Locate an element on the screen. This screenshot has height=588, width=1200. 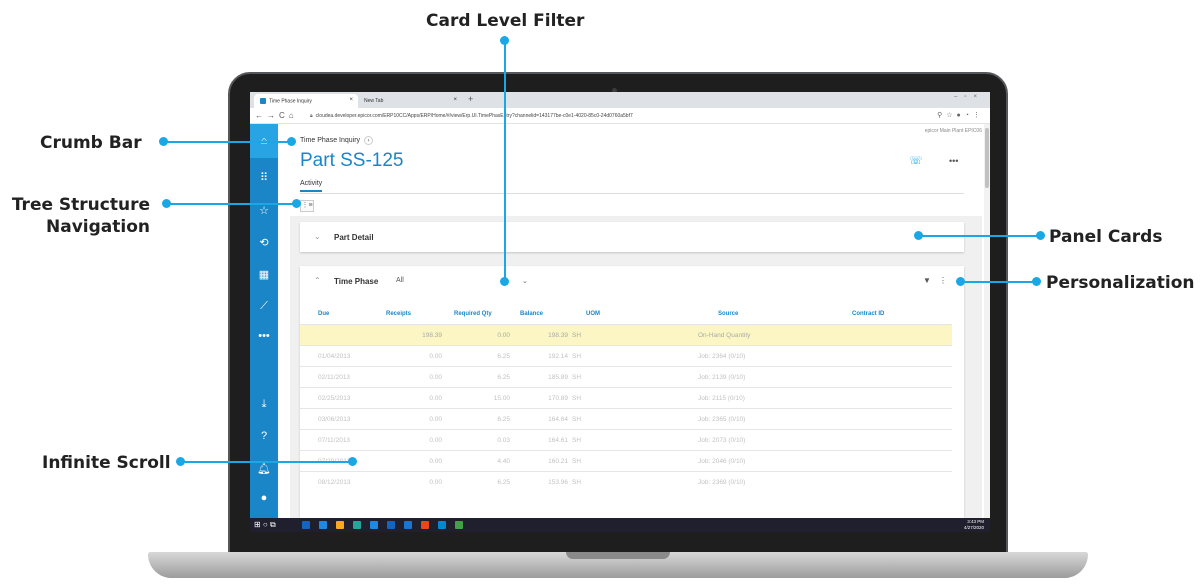
column-header-required-qty: Required Qty is located at coordinates (473, 314).